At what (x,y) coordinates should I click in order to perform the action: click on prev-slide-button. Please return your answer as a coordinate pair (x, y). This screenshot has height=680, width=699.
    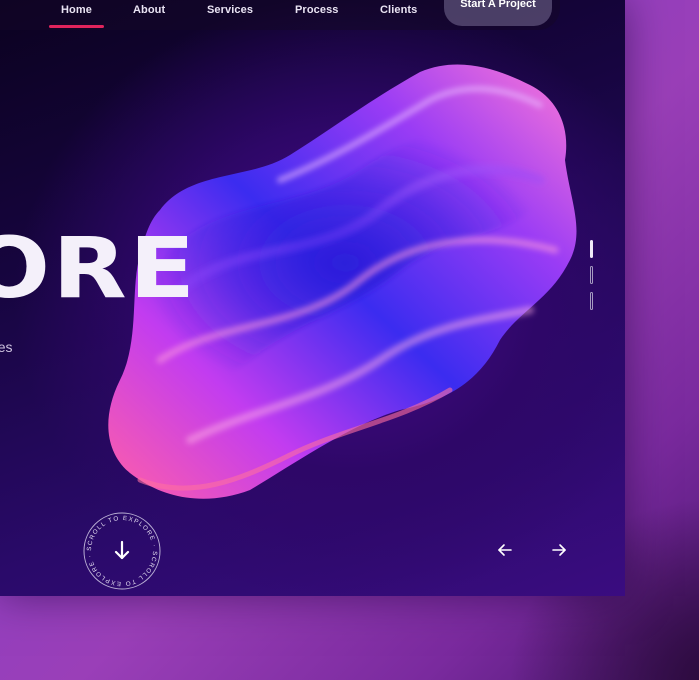
    Looking at the image, I should click on (505, 550).